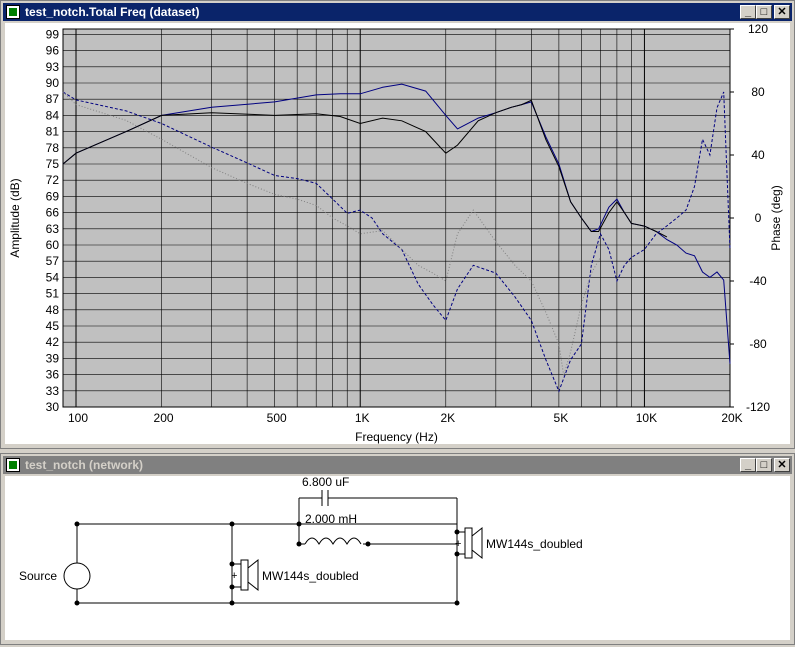 The width and height of the screenshot is (795, 647). Describe the element at coordinates (53, 196) in the screenshot. I see `y-tick-label-left: 69` at that location.